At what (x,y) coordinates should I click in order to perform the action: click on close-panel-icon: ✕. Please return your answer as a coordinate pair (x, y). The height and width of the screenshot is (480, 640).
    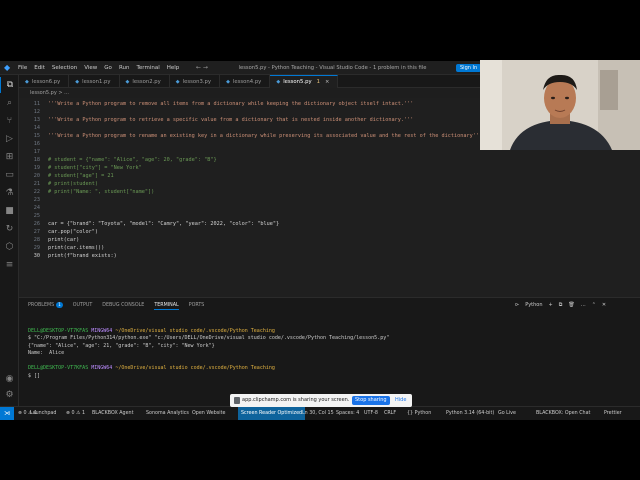
    Looking at the image, I should click on (604, 305).